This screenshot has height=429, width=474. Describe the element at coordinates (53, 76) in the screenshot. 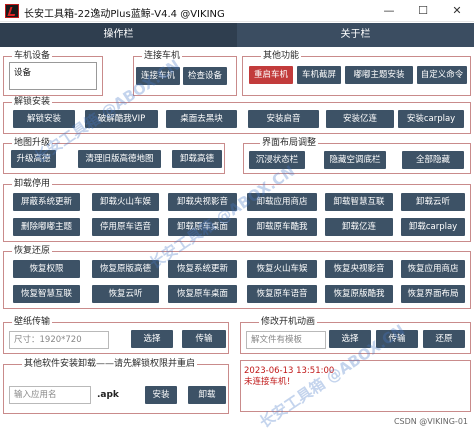

I see `device-list: 设备` at that location.